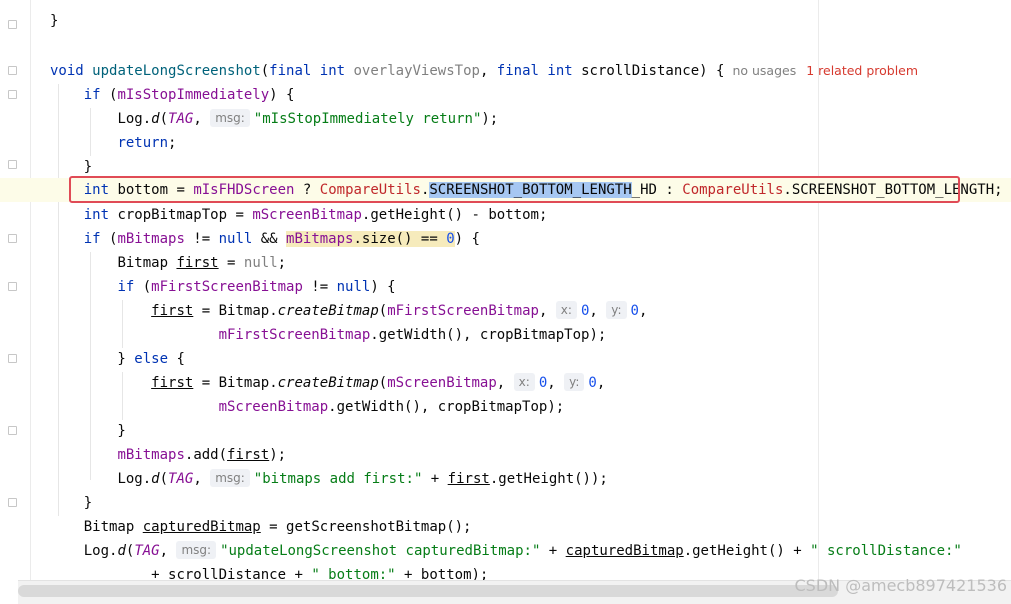 The height and width of the screenshot is (604, 1011). I want to click on param-hint: y:, so click(574, 382).